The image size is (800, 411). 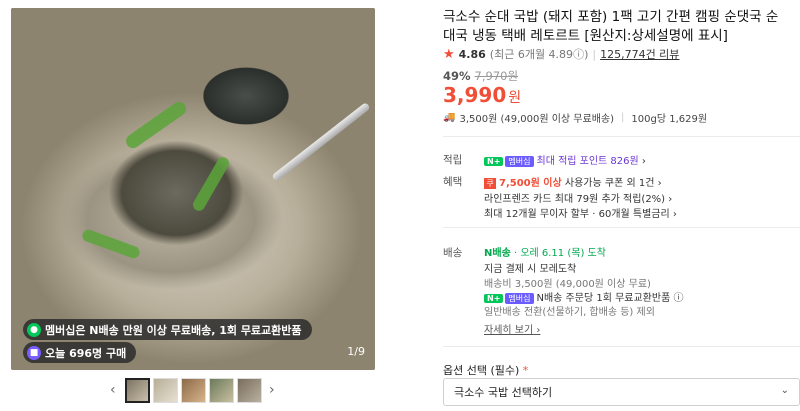 I want to click on card-benefit-text: 라인프렌즈 카드 최대 79원 추가 적립(2%), so click(x=575, y=199).